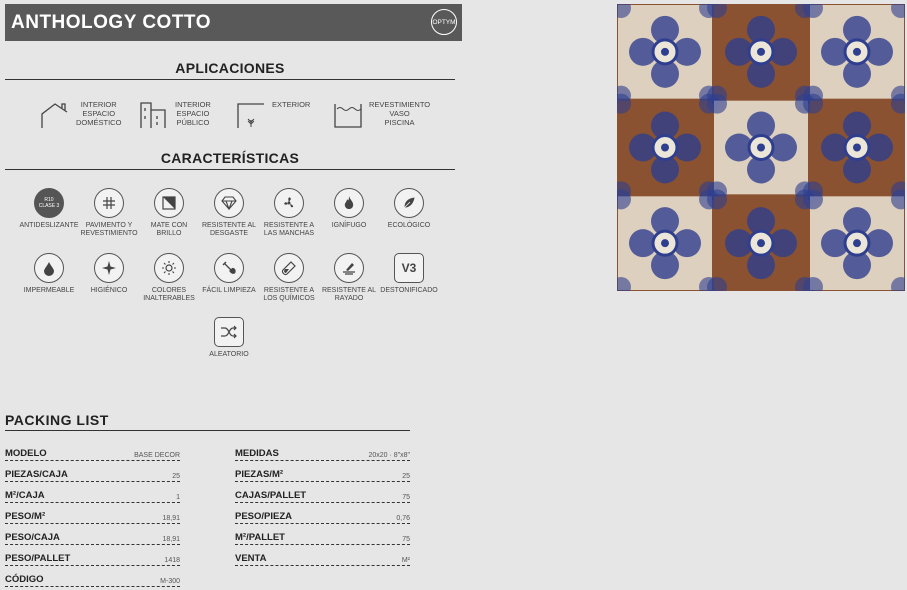 The height and width of the screenshot is (590, 907). I want to click on packing-key: PESO/PALLET, so click(38, 558).